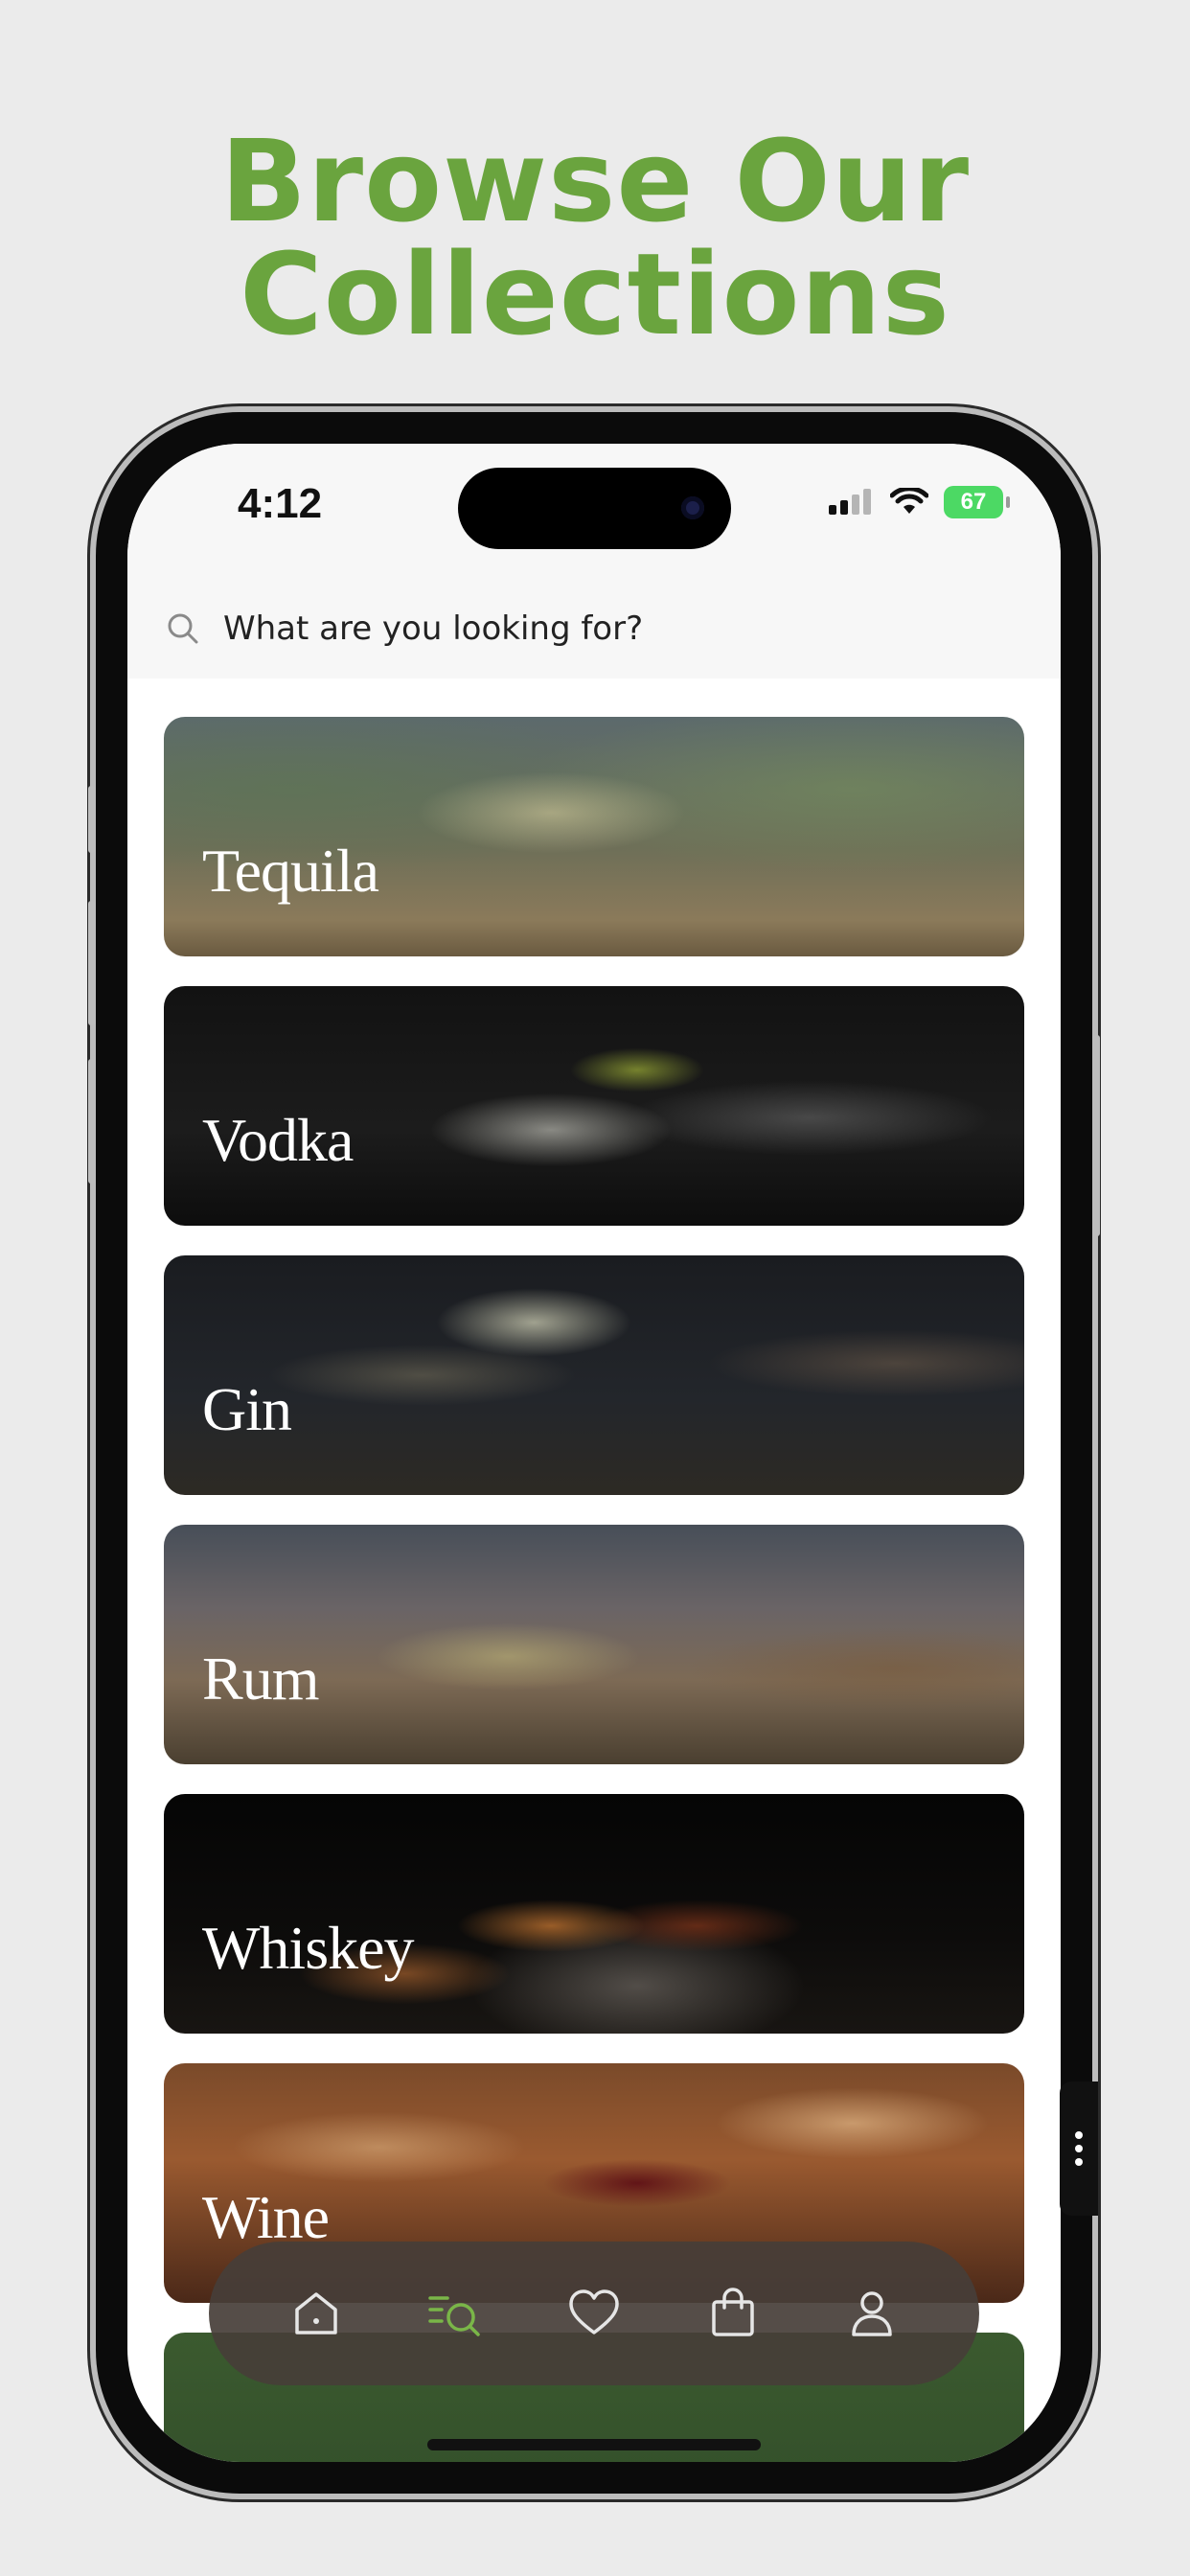 The width and height of the screenshot is (1190, 2576). Describe the element at coordinates (278, 1140) in the screenshot. I see `collection-label: Vodka` at that location.